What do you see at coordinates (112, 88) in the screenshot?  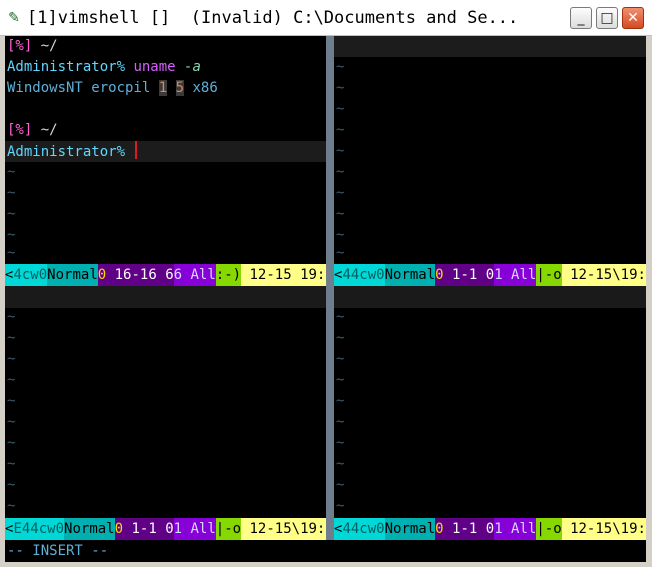 I see `output-line: WindowsNT erocpil 1 5 x86` at bounding box center [112, 88].